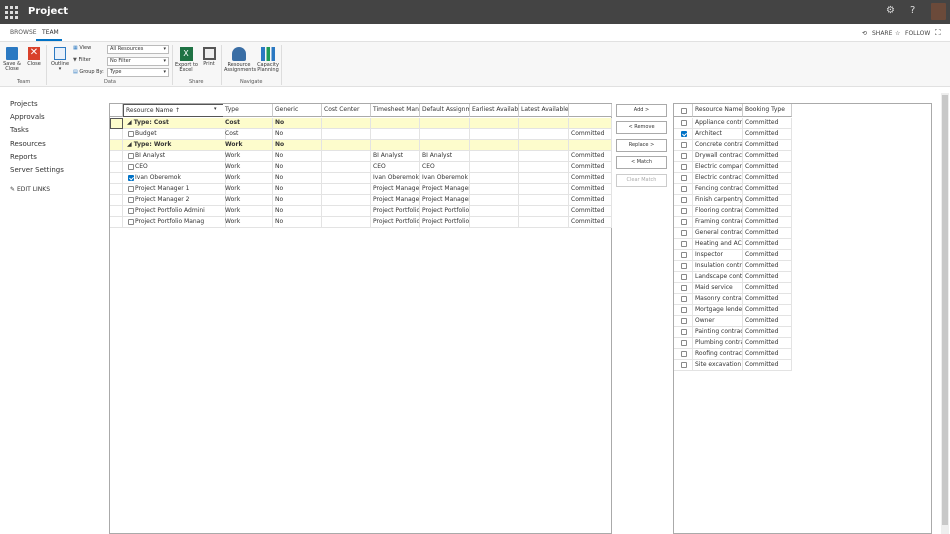 The image size is (950, 534). I want to click on table-cell: Owner, so click(718, 321).